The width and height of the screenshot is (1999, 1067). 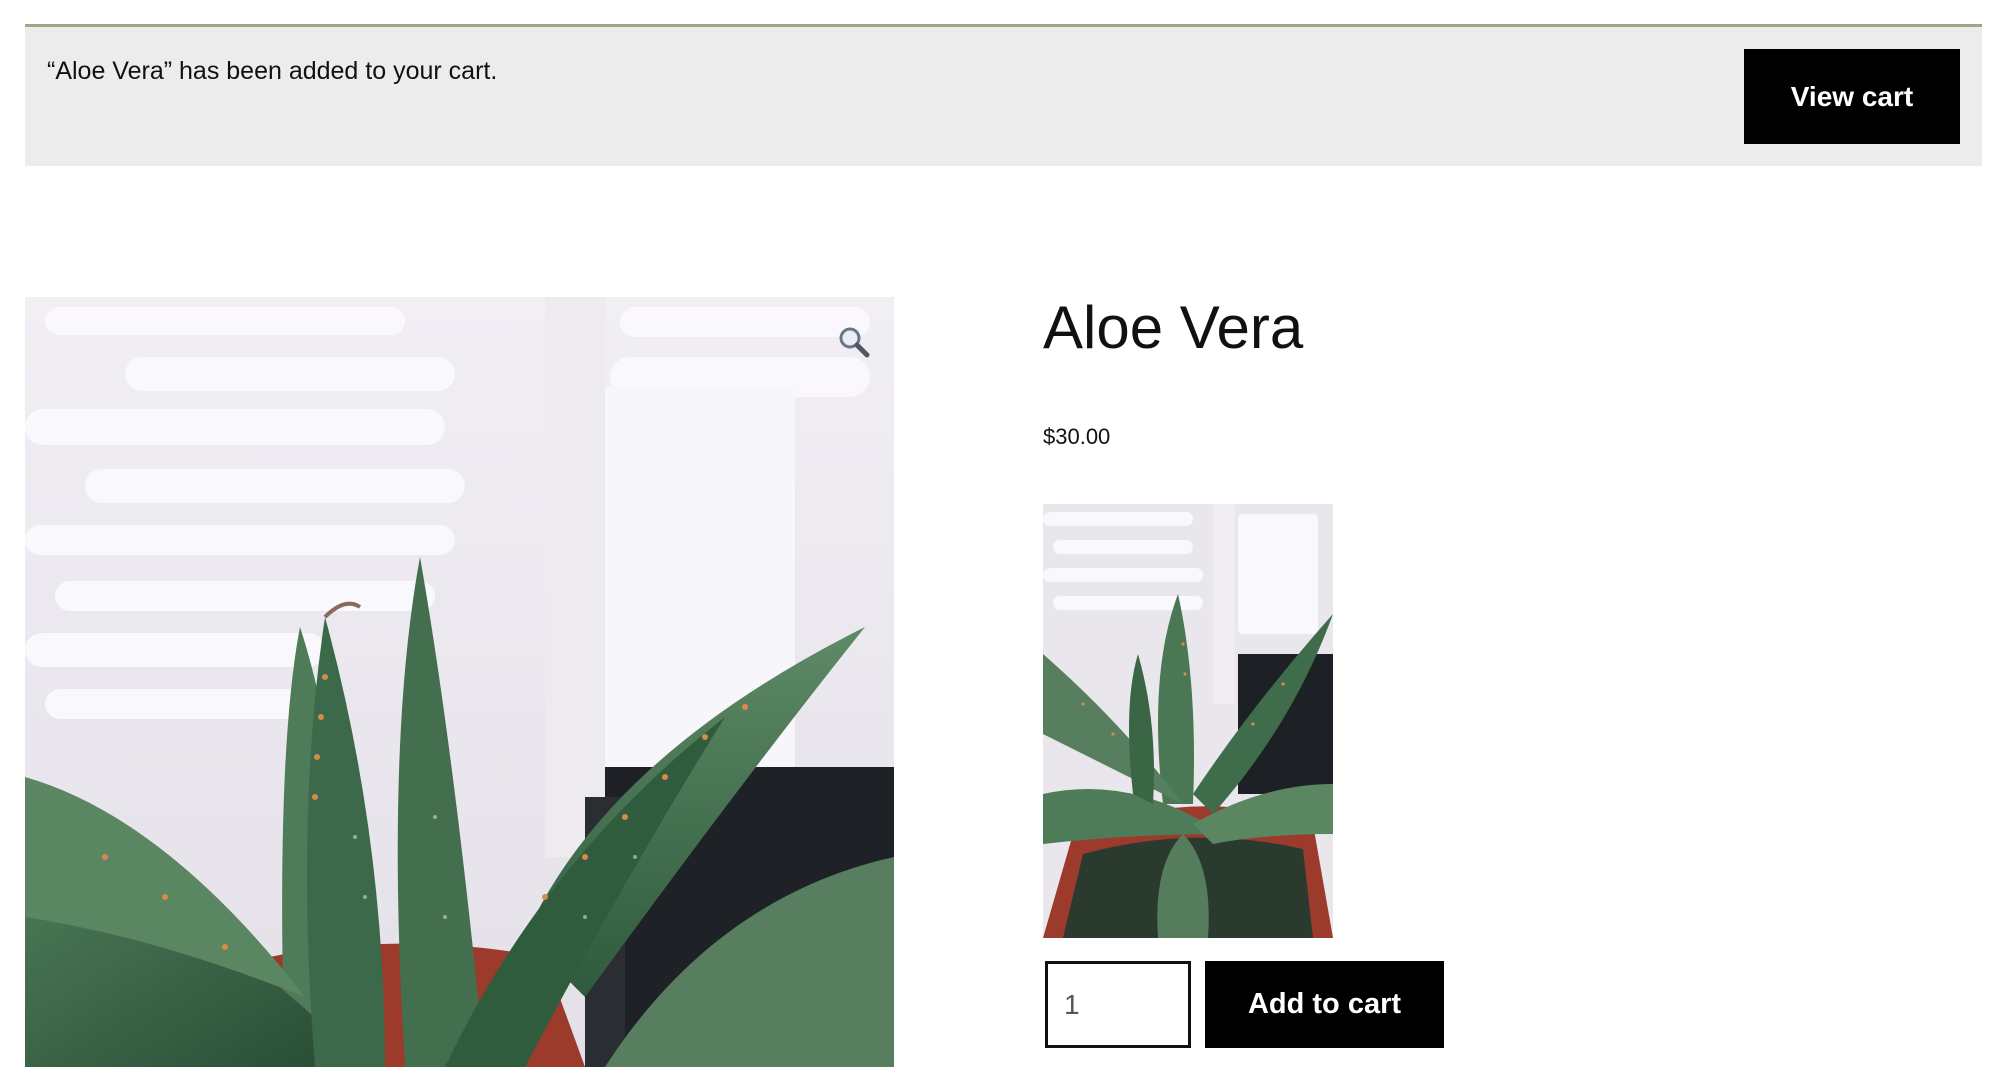 What do you see at coordinates (1852, 96) in the screenshot?
I see `view-cart-button: View cart` at bounding box center [1852, 96].